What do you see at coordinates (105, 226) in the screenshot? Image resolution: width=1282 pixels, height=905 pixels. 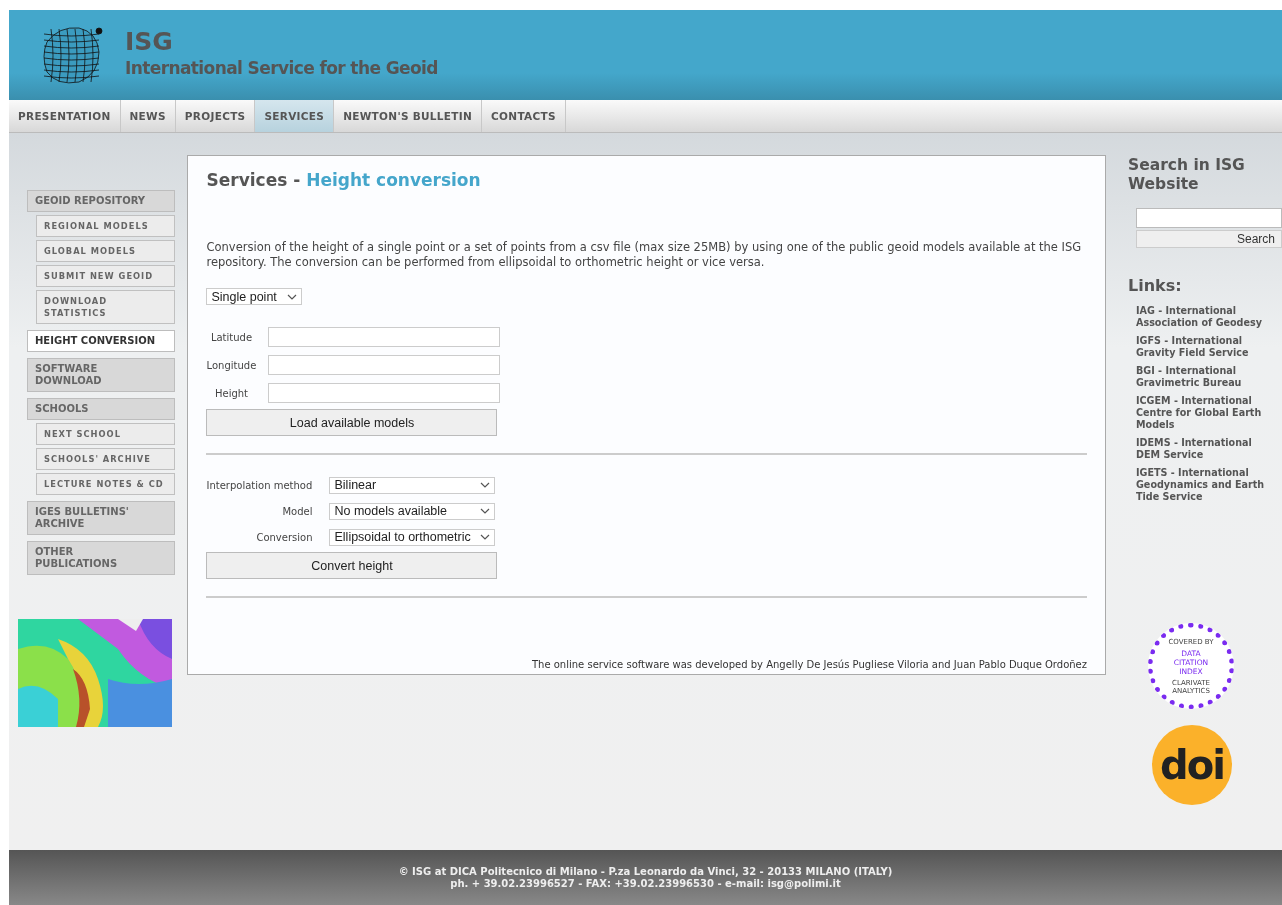 I see `sidebar-subitem: REGIONAL MODELS` at bounding box center [105, 226].